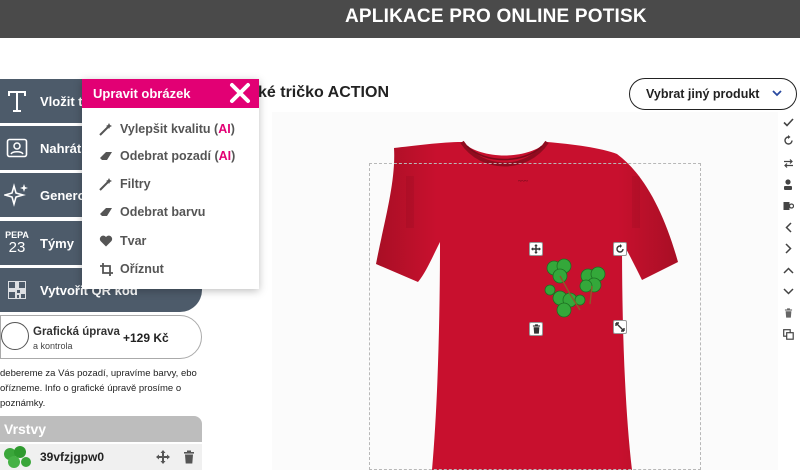 The height and width of the screenshot is (475, 800). What do you see at coordinates (61, 148) in the screenshot?
I see `sidebar-upload-label: Nahrát` at bounding box center [61, 148].